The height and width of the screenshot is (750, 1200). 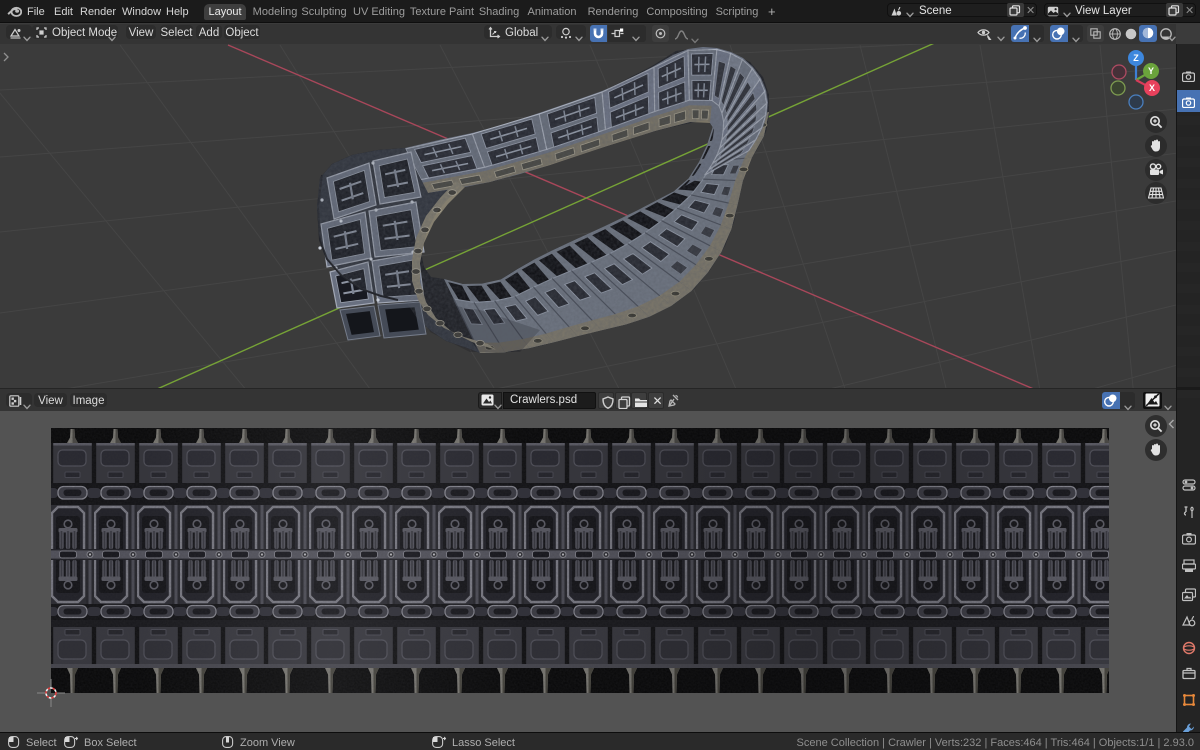 I want to click on svg-text: X, so click(x=1152, y=88).